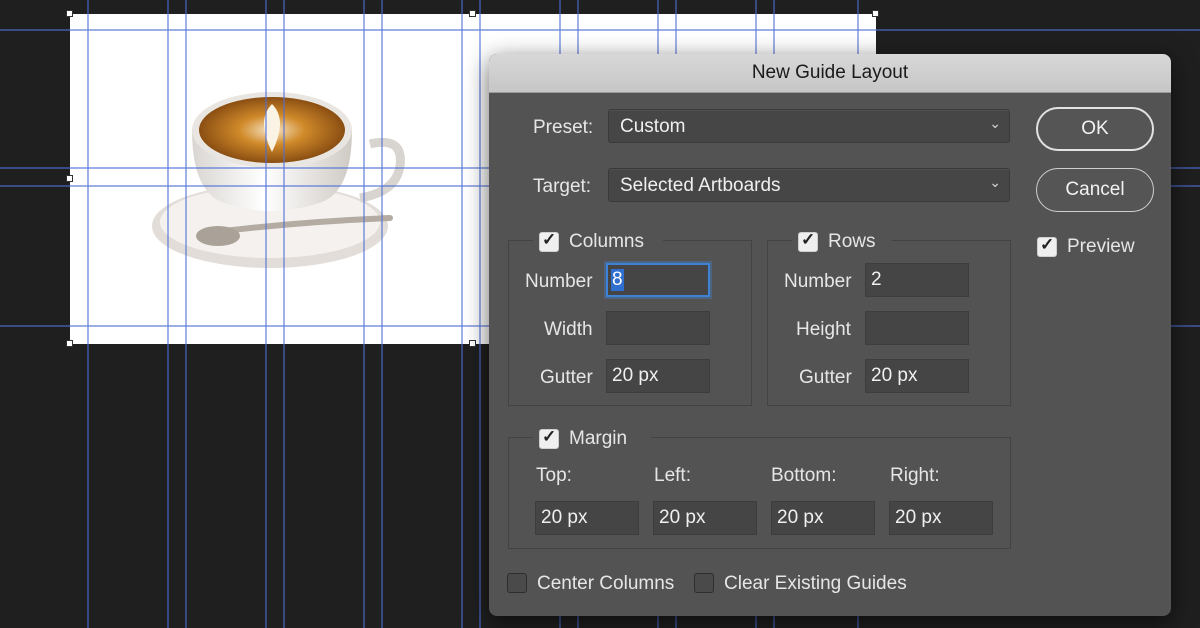  I want to click on rows-gutter-label: Gutter, so click(825, 377).